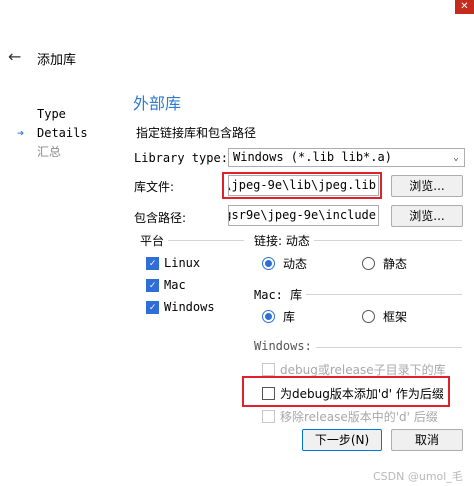 The height and width of the screenshot is (486, 474). What do you see at coordinates (384, 263) in the screenshot?
I see `linkage-static-radio: 静态` at bounding box center [384, 263].